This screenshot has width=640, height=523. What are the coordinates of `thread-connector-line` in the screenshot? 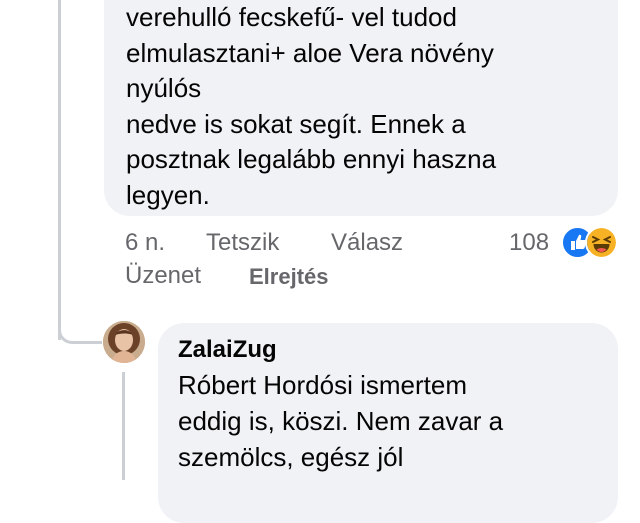 It's located at (59, 170).